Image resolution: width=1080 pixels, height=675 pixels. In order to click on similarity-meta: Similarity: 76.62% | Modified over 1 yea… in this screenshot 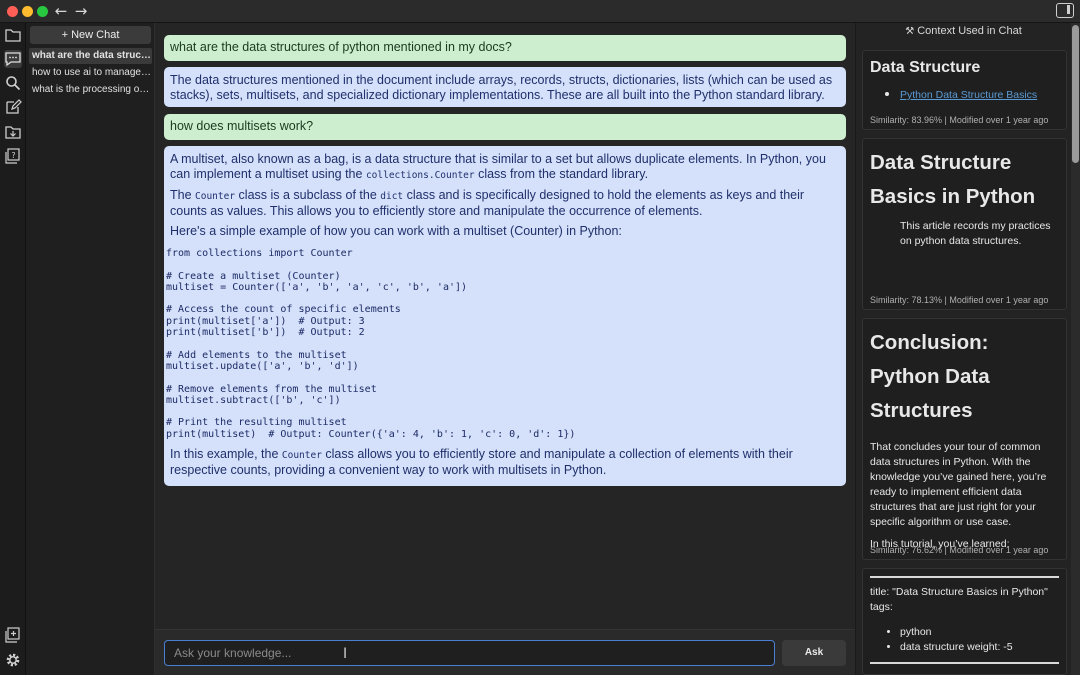, I will do `click(959, 550)`.